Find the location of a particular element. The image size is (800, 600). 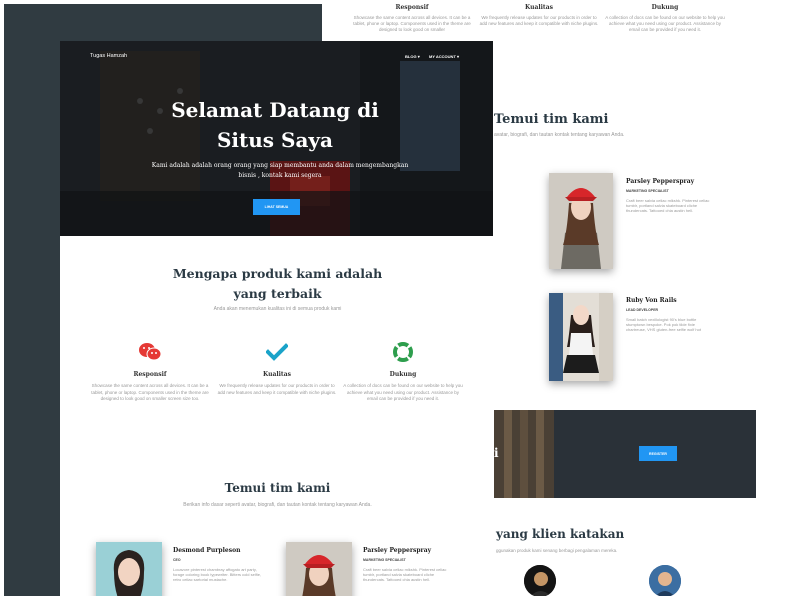

man-portrait-image is located at coordinates (129, 569).